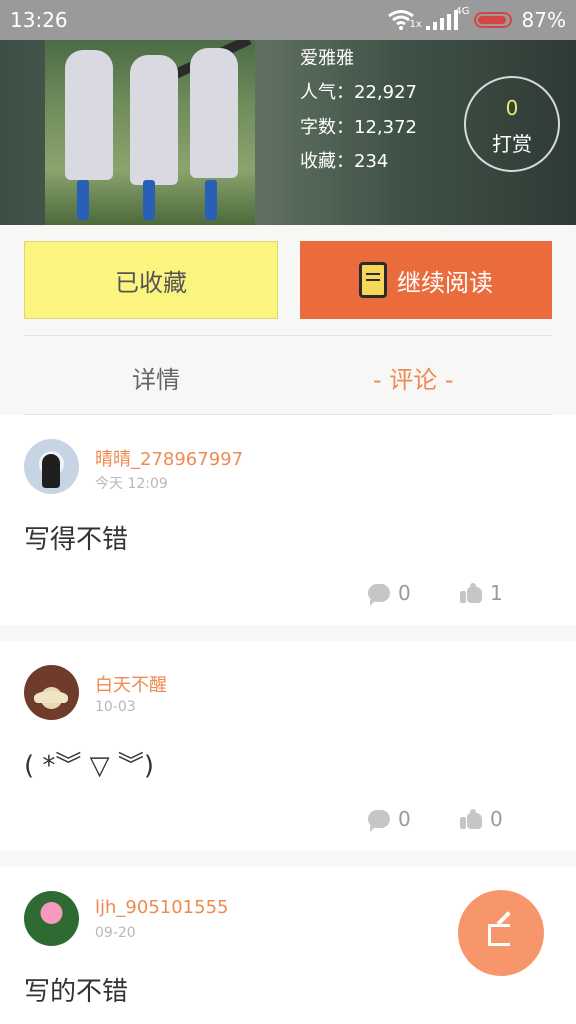  What do you see at coordinates (327, 58) in the screenshot?
I see `author-name: 爱雅雅` at bounding box center [327, 58].